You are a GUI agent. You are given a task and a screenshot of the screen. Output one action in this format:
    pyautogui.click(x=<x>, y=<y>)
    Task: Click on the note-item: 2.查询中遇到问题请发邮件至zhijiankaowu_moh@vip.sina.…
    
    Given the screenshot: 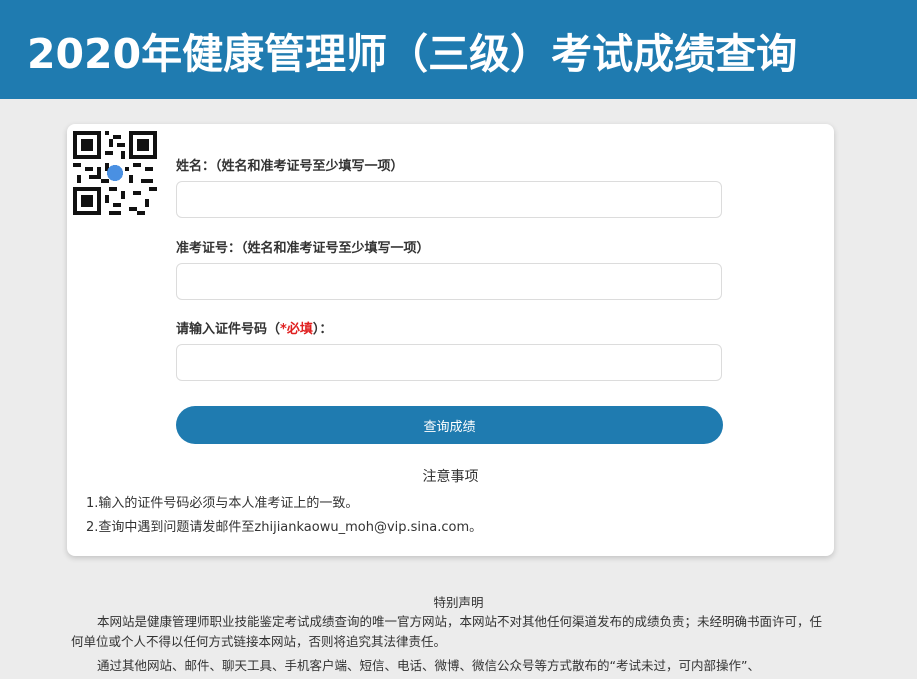 What is the action you would take?
    pyautogui.click(x=284, y=527)
    